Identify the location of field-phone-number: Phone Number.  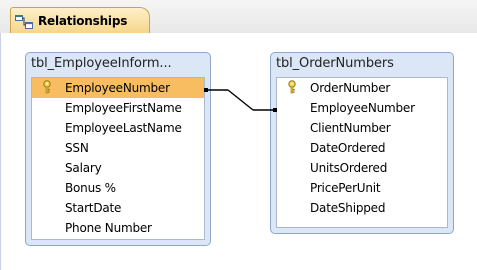
(118, 228).